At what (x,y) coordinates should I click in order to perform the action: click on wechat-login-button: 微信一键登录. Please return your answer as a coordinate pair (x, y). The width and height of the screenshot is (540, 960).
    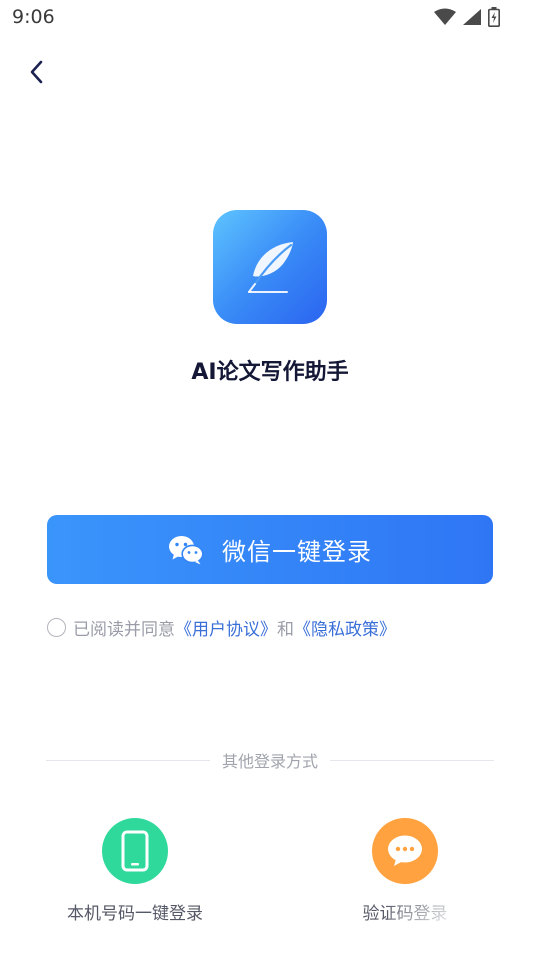
    Looking at the image, I should click on (270, 549).